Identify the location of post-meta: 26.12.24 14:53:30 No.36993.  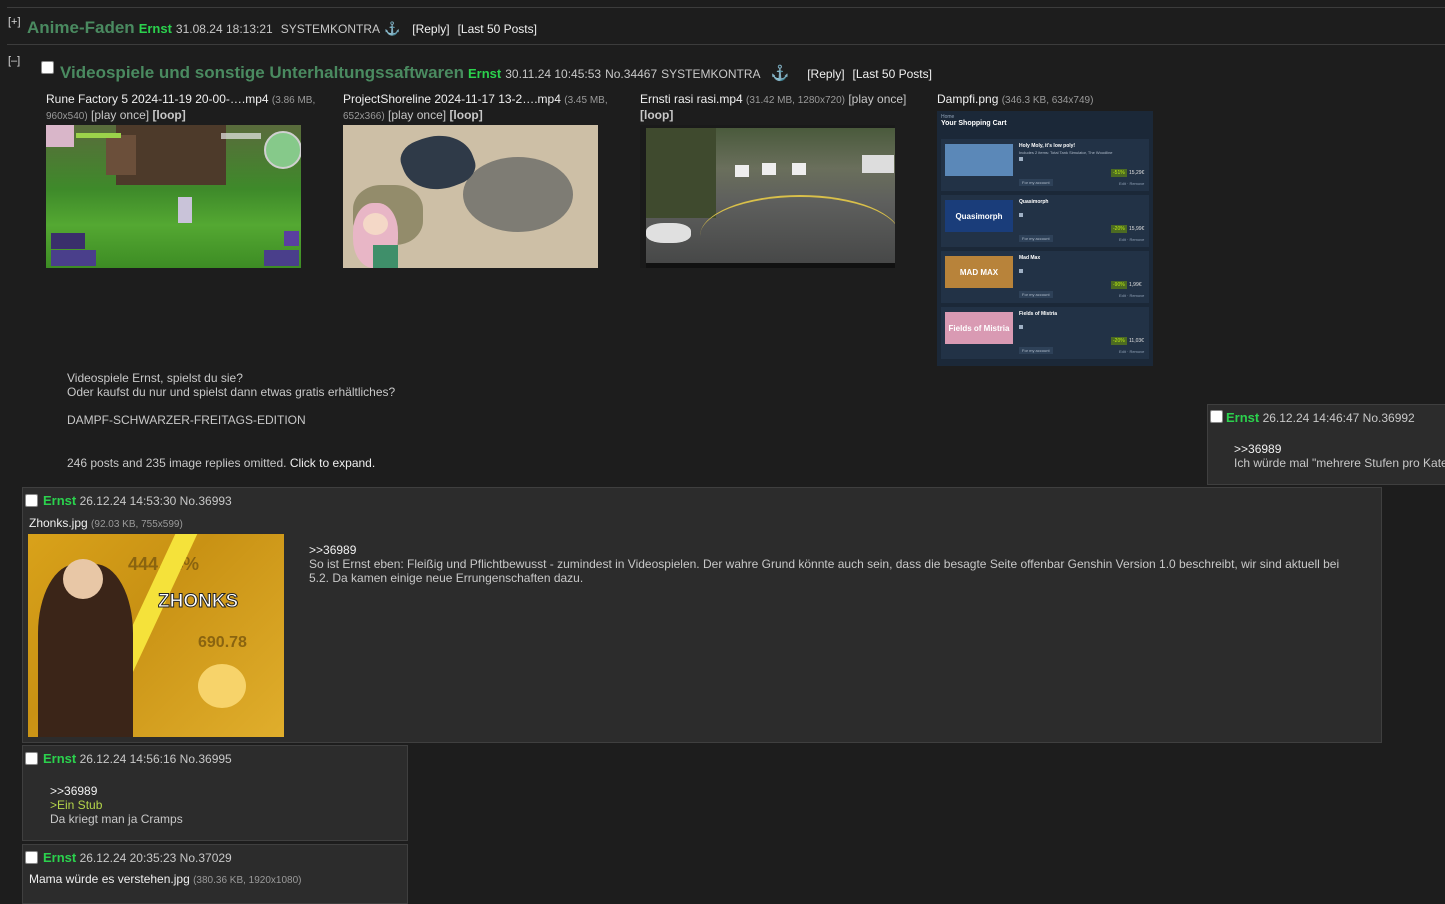
(156, 501).